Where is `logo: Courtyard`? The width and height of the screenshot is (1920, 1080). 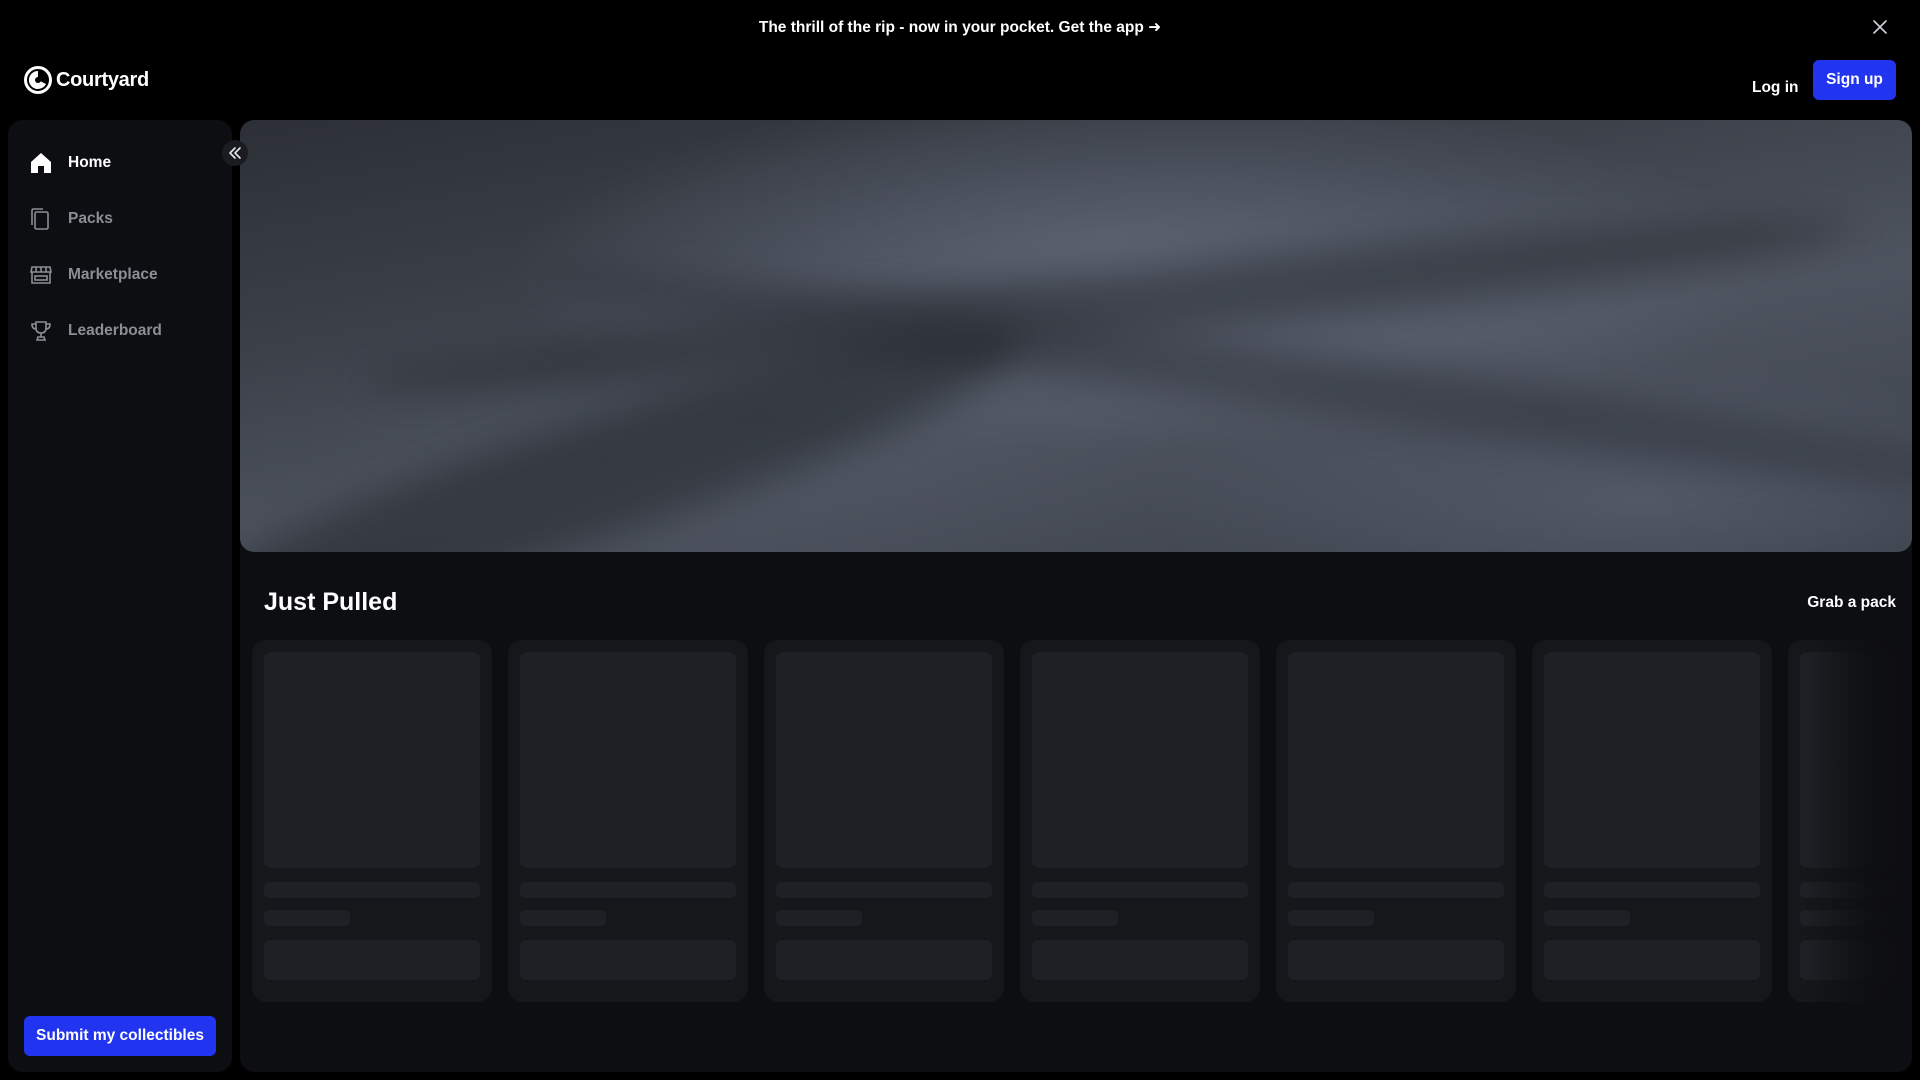
logo: Courtyard is located at coordinates (86, 80).